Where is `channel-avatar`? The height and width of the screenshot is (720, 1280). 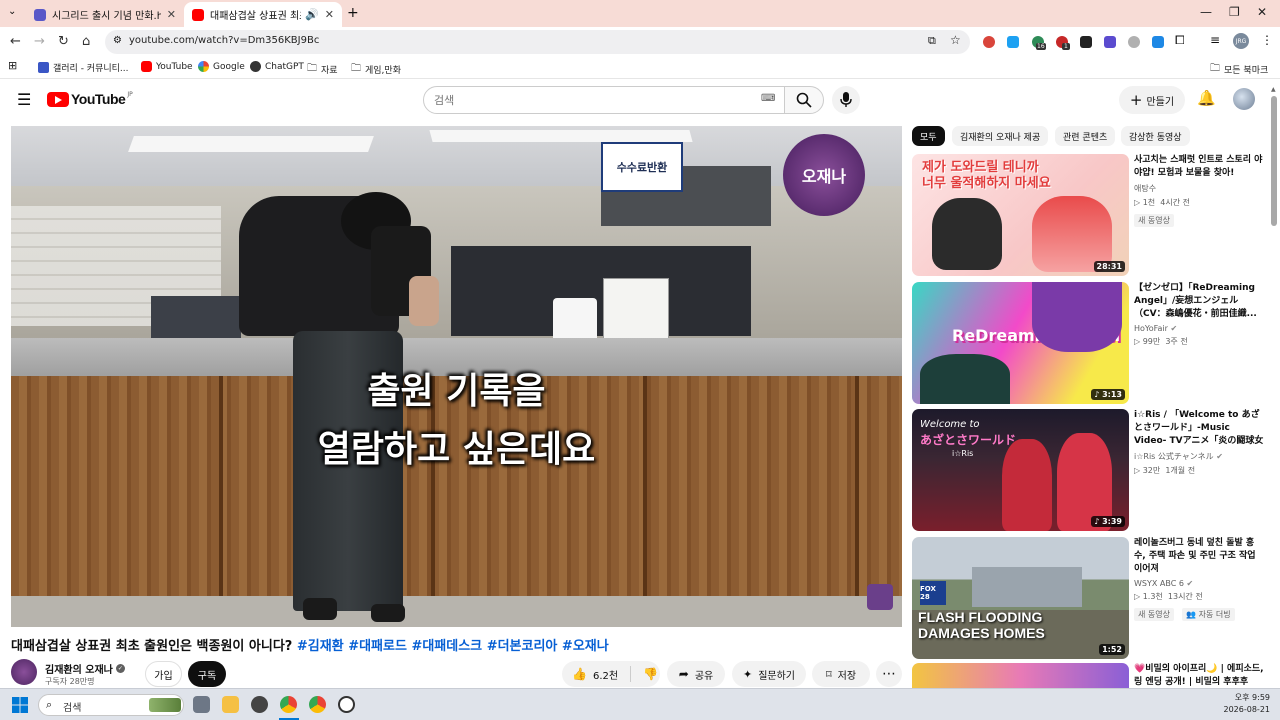 channel-avatar is located at coordinates (24, 672).